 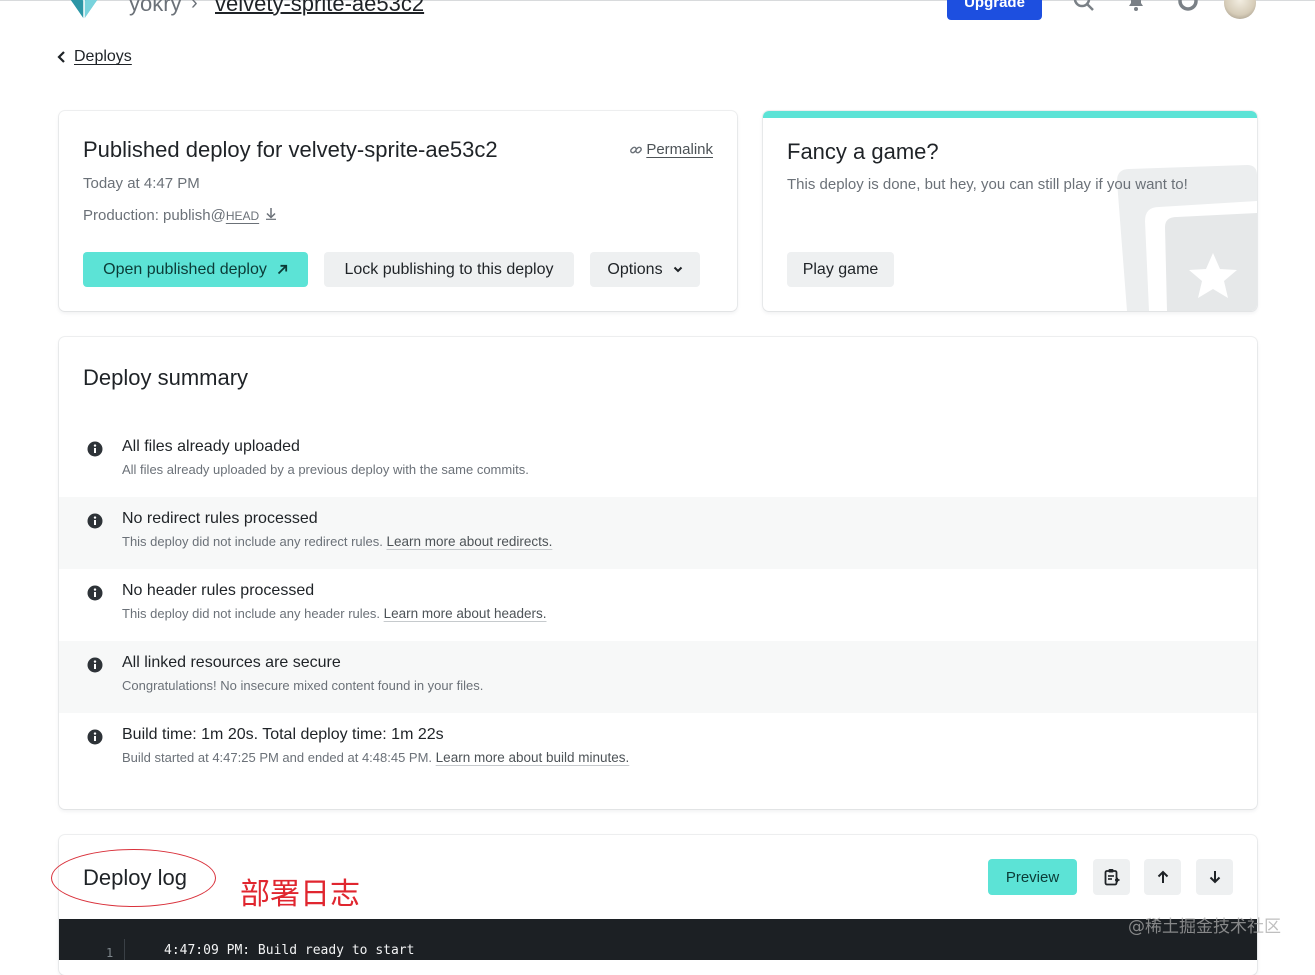 What do you see at coordinates (1010, 114) in the screenshot?
I see `game-card-accent` at bounding box center [1010, 114].